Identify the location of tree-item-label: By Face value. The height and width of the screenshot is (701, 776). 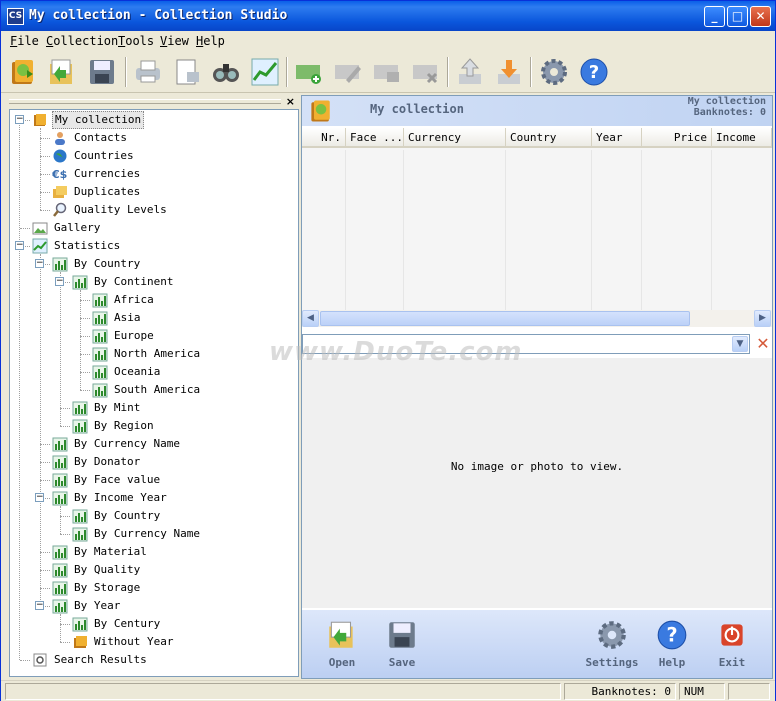
(117, 479).